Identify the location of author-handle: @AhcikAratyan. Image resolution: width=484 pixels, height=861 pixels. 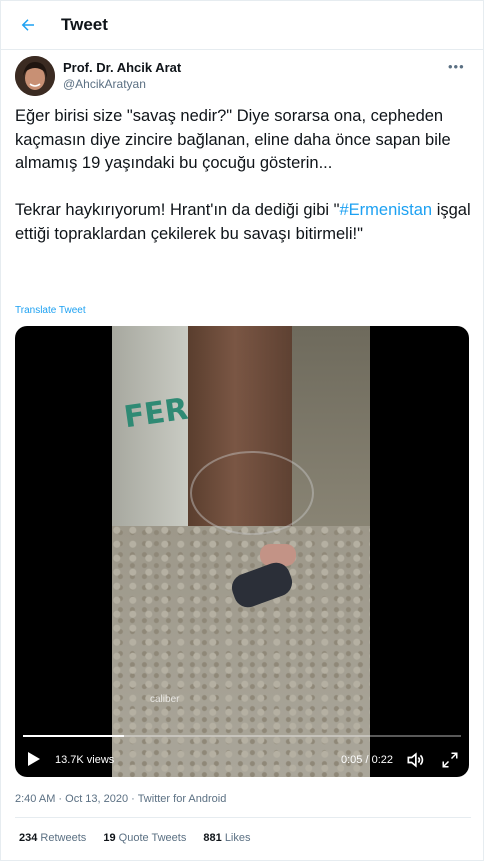
(104, 84).